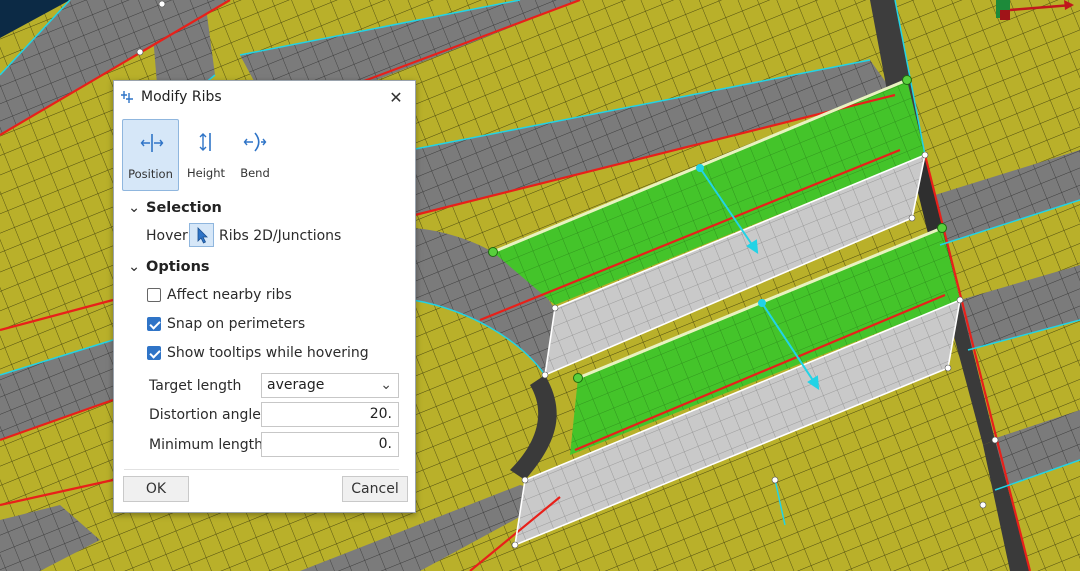  I want to click on checkbox-label: Show tooltips while hovering, so click(268, 353).